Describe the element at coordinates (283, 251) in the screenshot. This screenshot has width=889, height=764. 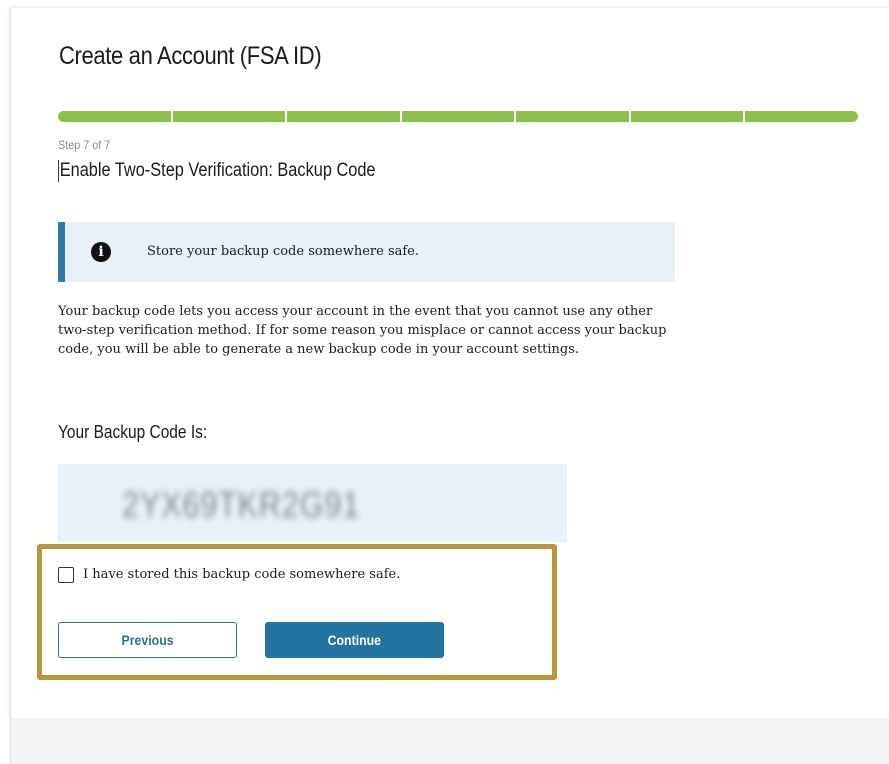
I see `alert-text: Store your backup code somewhere safe.` at that location.